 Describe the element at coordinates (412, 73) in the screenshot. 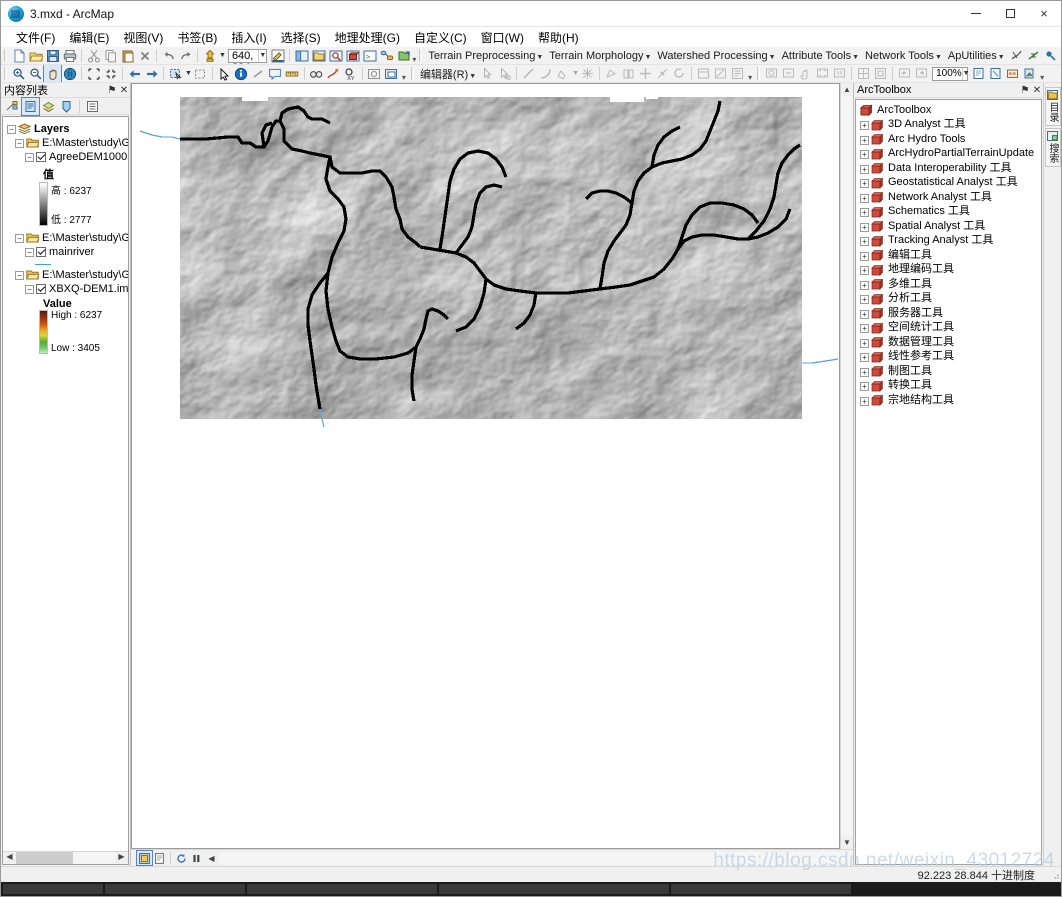

I see `editor-toolbar-grip` at that location.